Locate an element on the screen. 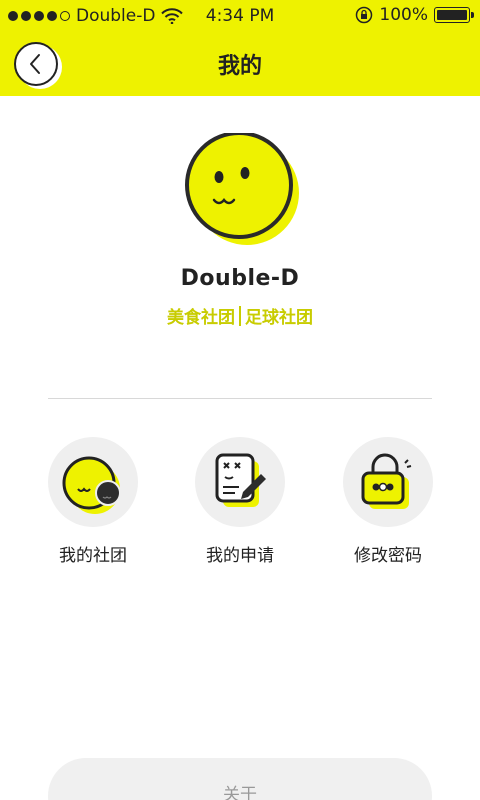 The height and width of the screenshot is (800, 480). change-password-icon-circle is located at coordinates (388, 482).